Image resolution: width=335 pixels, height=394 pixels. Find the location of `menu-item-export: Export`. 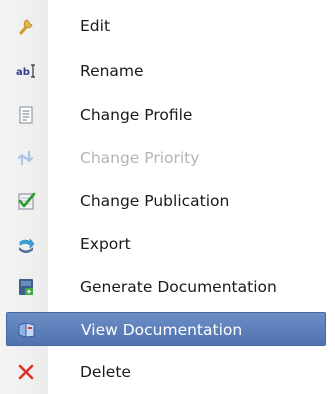

menu-item-export: Export is located at coordinates (166, 244).